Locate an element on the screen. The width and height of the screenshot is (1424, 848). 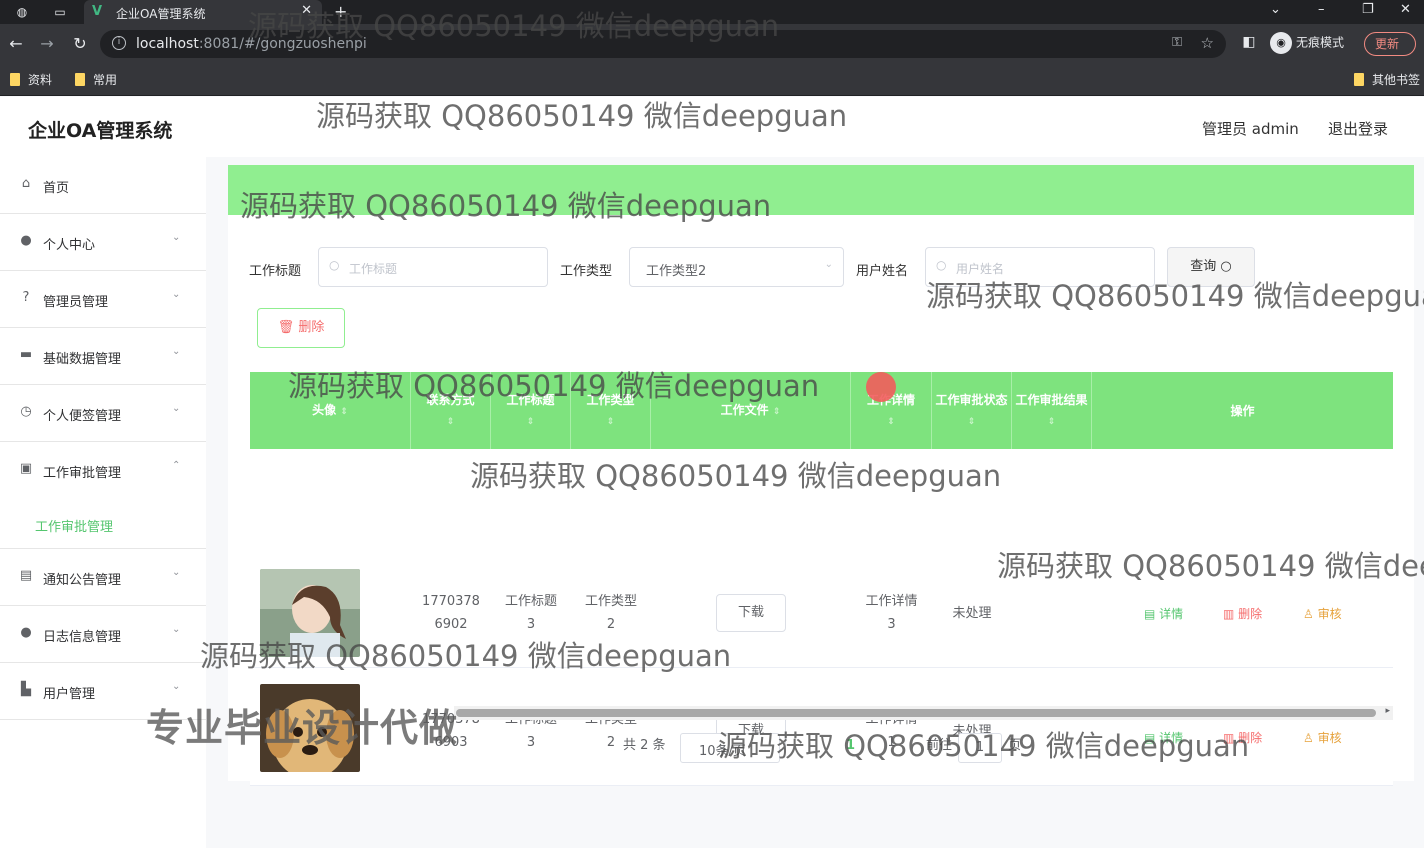
sidebar-item-notes: ◷ 个人便签管理 ⌄ is located at coordinates (103, 413).